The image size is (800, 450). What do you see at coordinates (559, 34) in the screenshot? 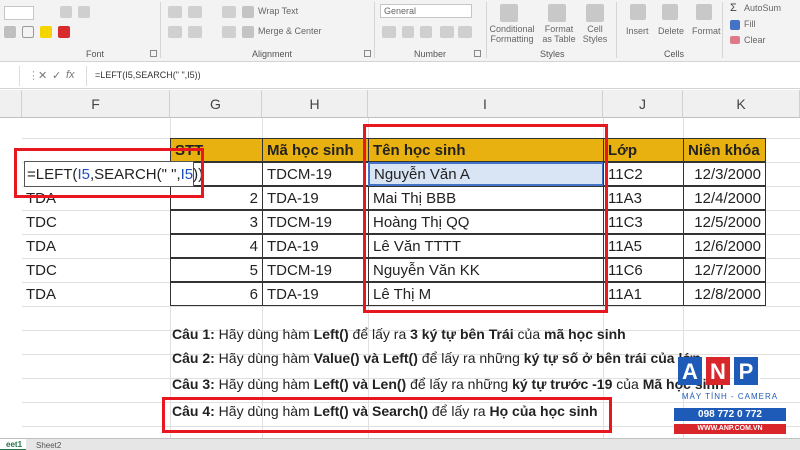
I see `format-as-table-button: Format as Table` at bounding box center [559, 34].